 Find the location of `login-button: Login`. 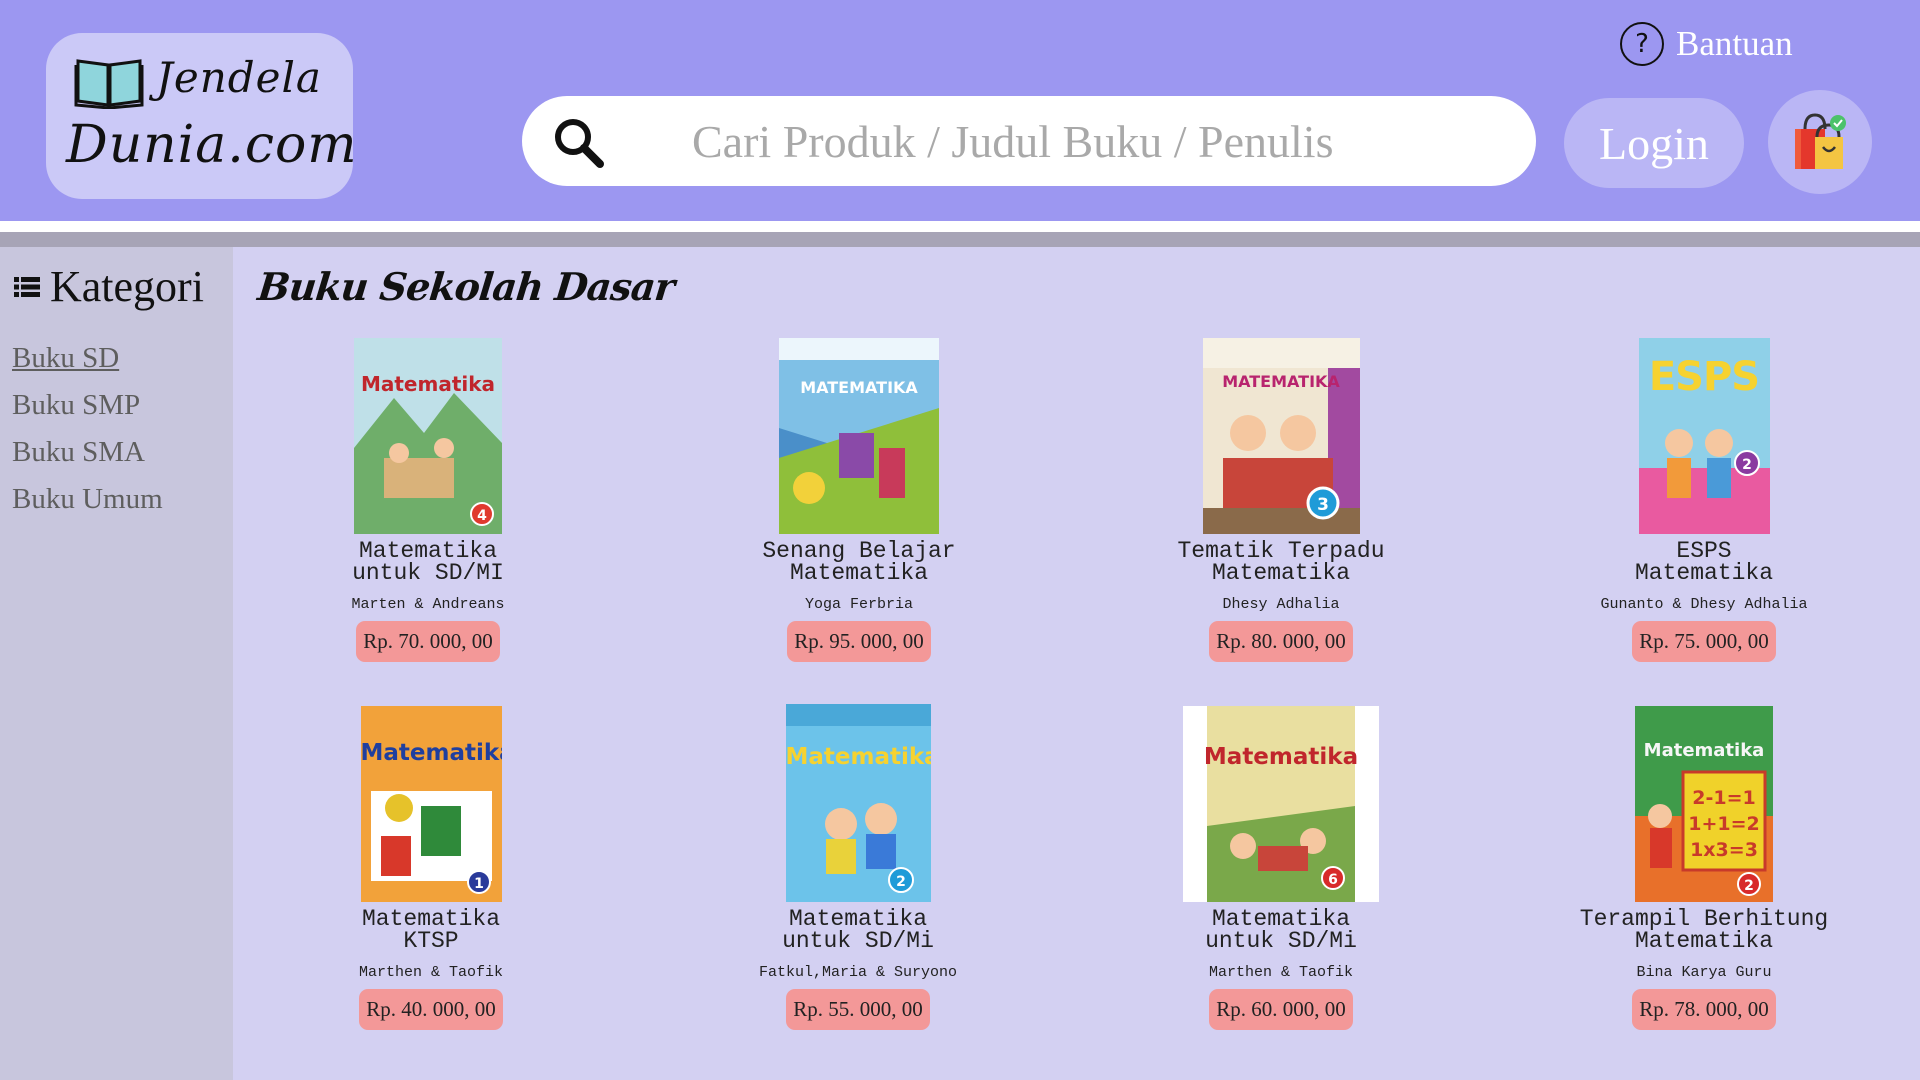

login-button: Login is located at coordinates (1654, 143).